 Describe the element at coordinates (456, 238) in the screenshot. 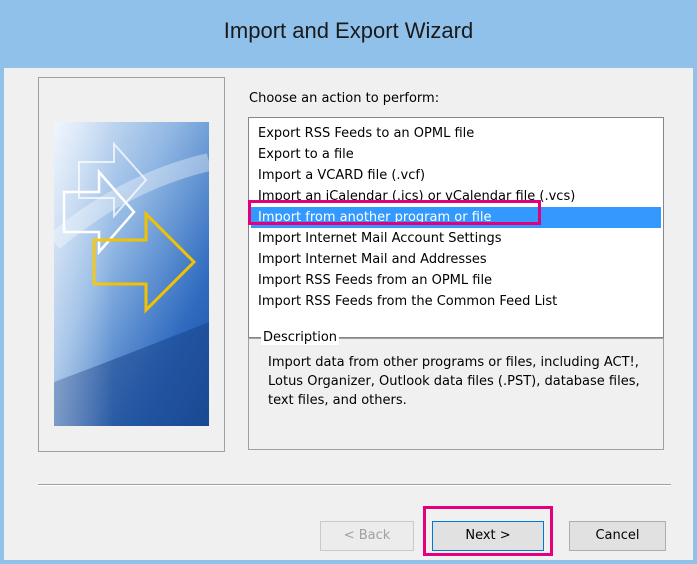

I see `list-item: Import Internet Mail Account Settings` at that location.